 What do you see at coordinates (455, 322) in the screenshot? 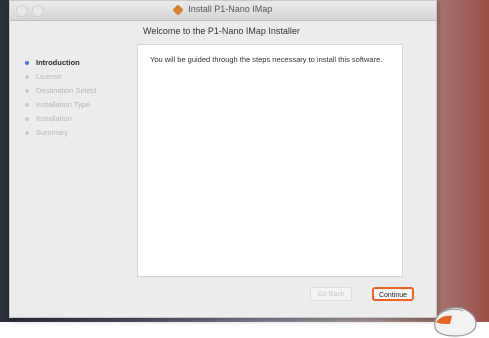
I see `mouse-illustration-icon` at bounding box center [455, 322].